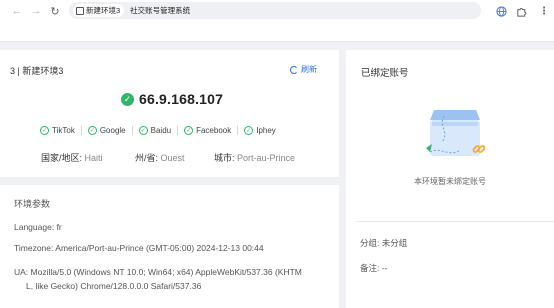  Describe the element at coordinates (161, 130) in the screenshot. I see `site-label: Baidu` at that location.